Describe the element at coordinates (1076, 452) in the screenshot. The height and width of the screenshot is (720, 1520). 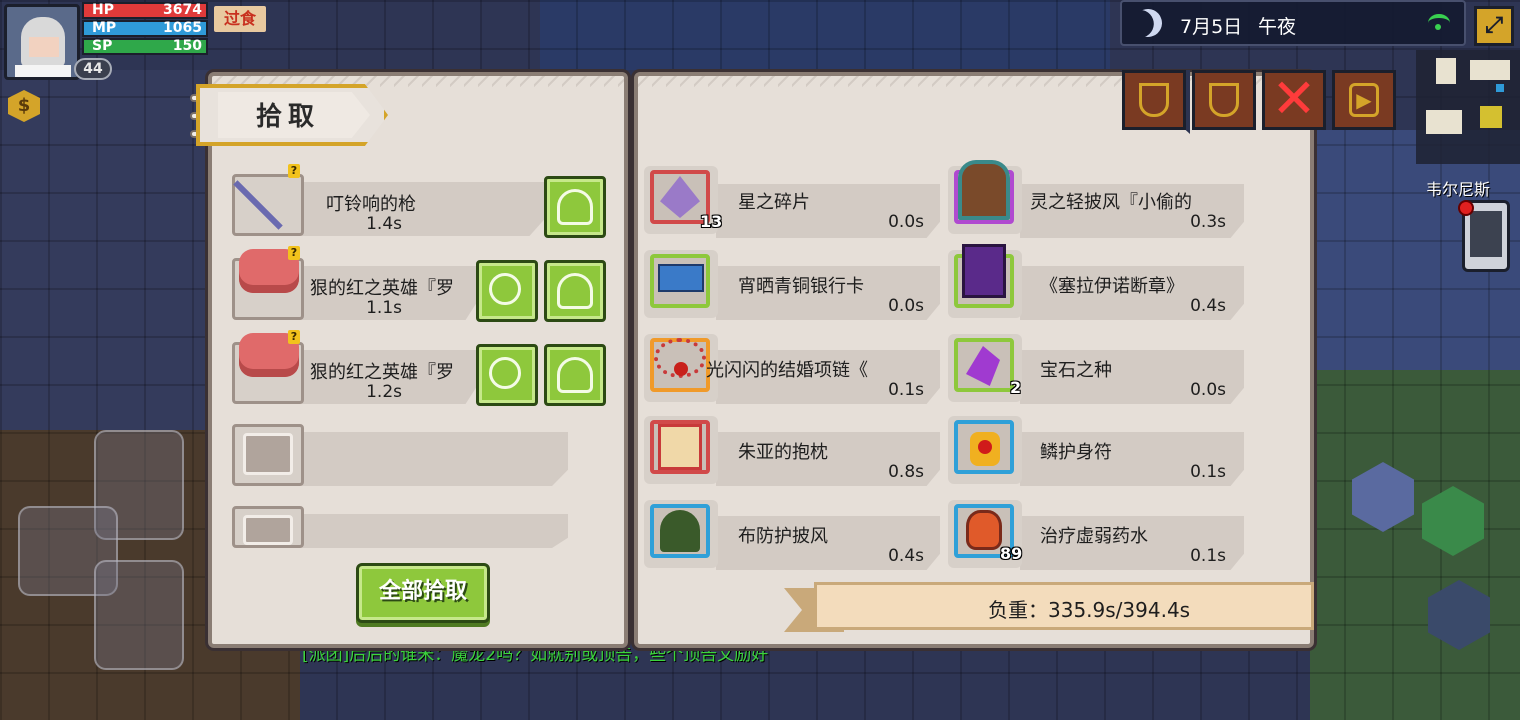
I see `inv-item-name: 鳞护身符` at that location.